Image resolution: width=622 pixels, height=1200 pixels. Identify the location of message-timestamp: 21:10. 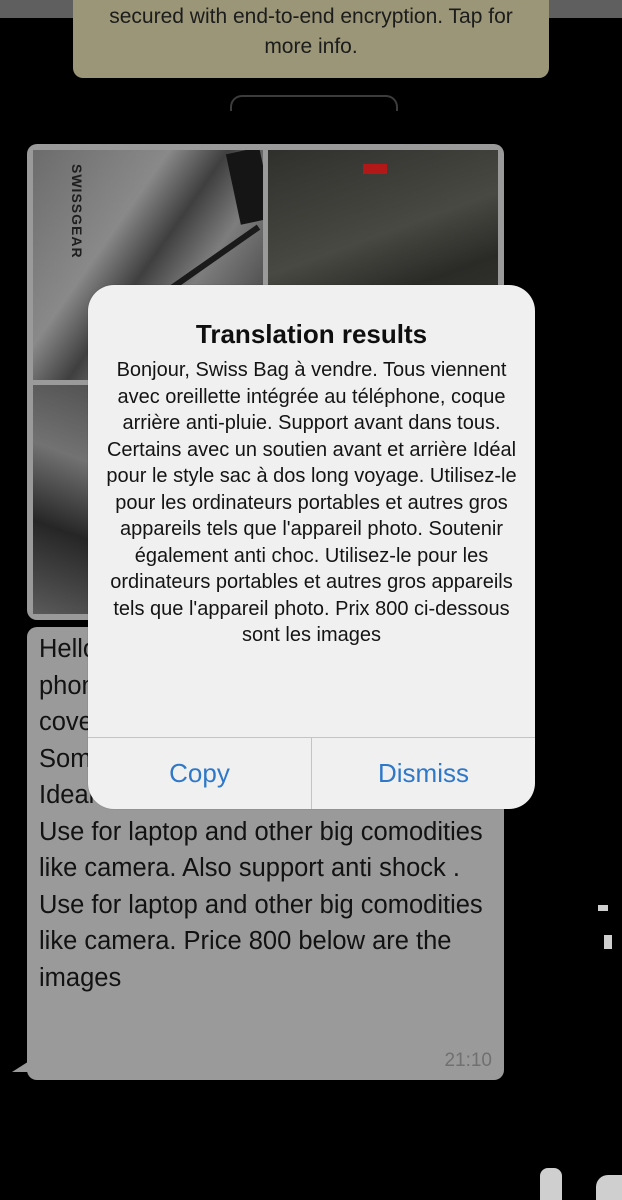
(468, 1060).